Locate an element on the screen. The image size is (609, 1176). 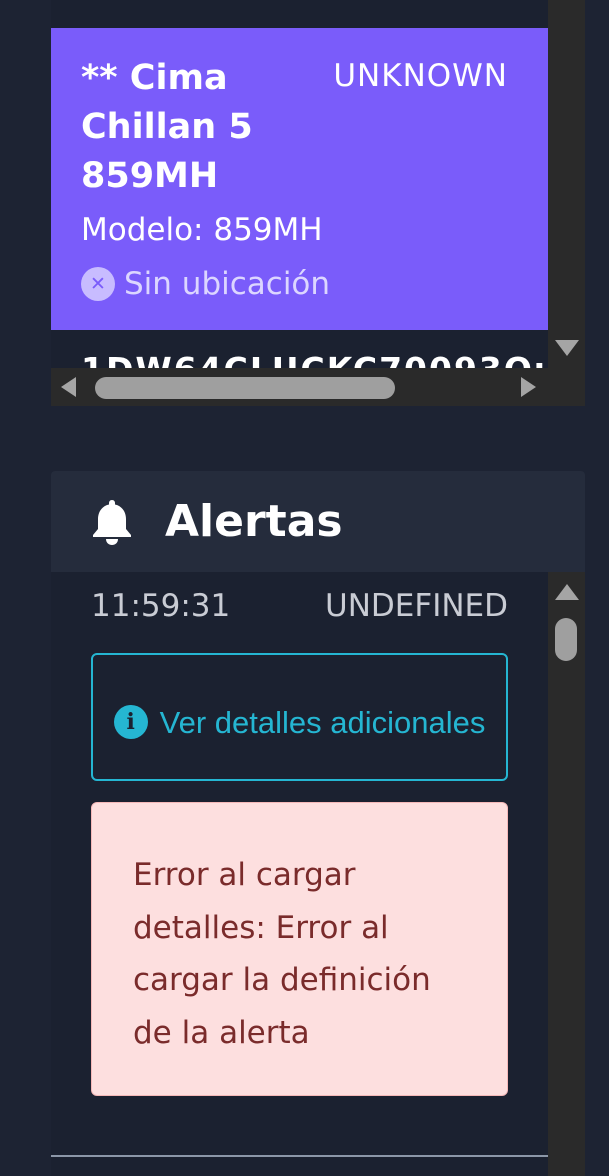
scroll-right-arrow-icon is located at coordinates (528, 387).